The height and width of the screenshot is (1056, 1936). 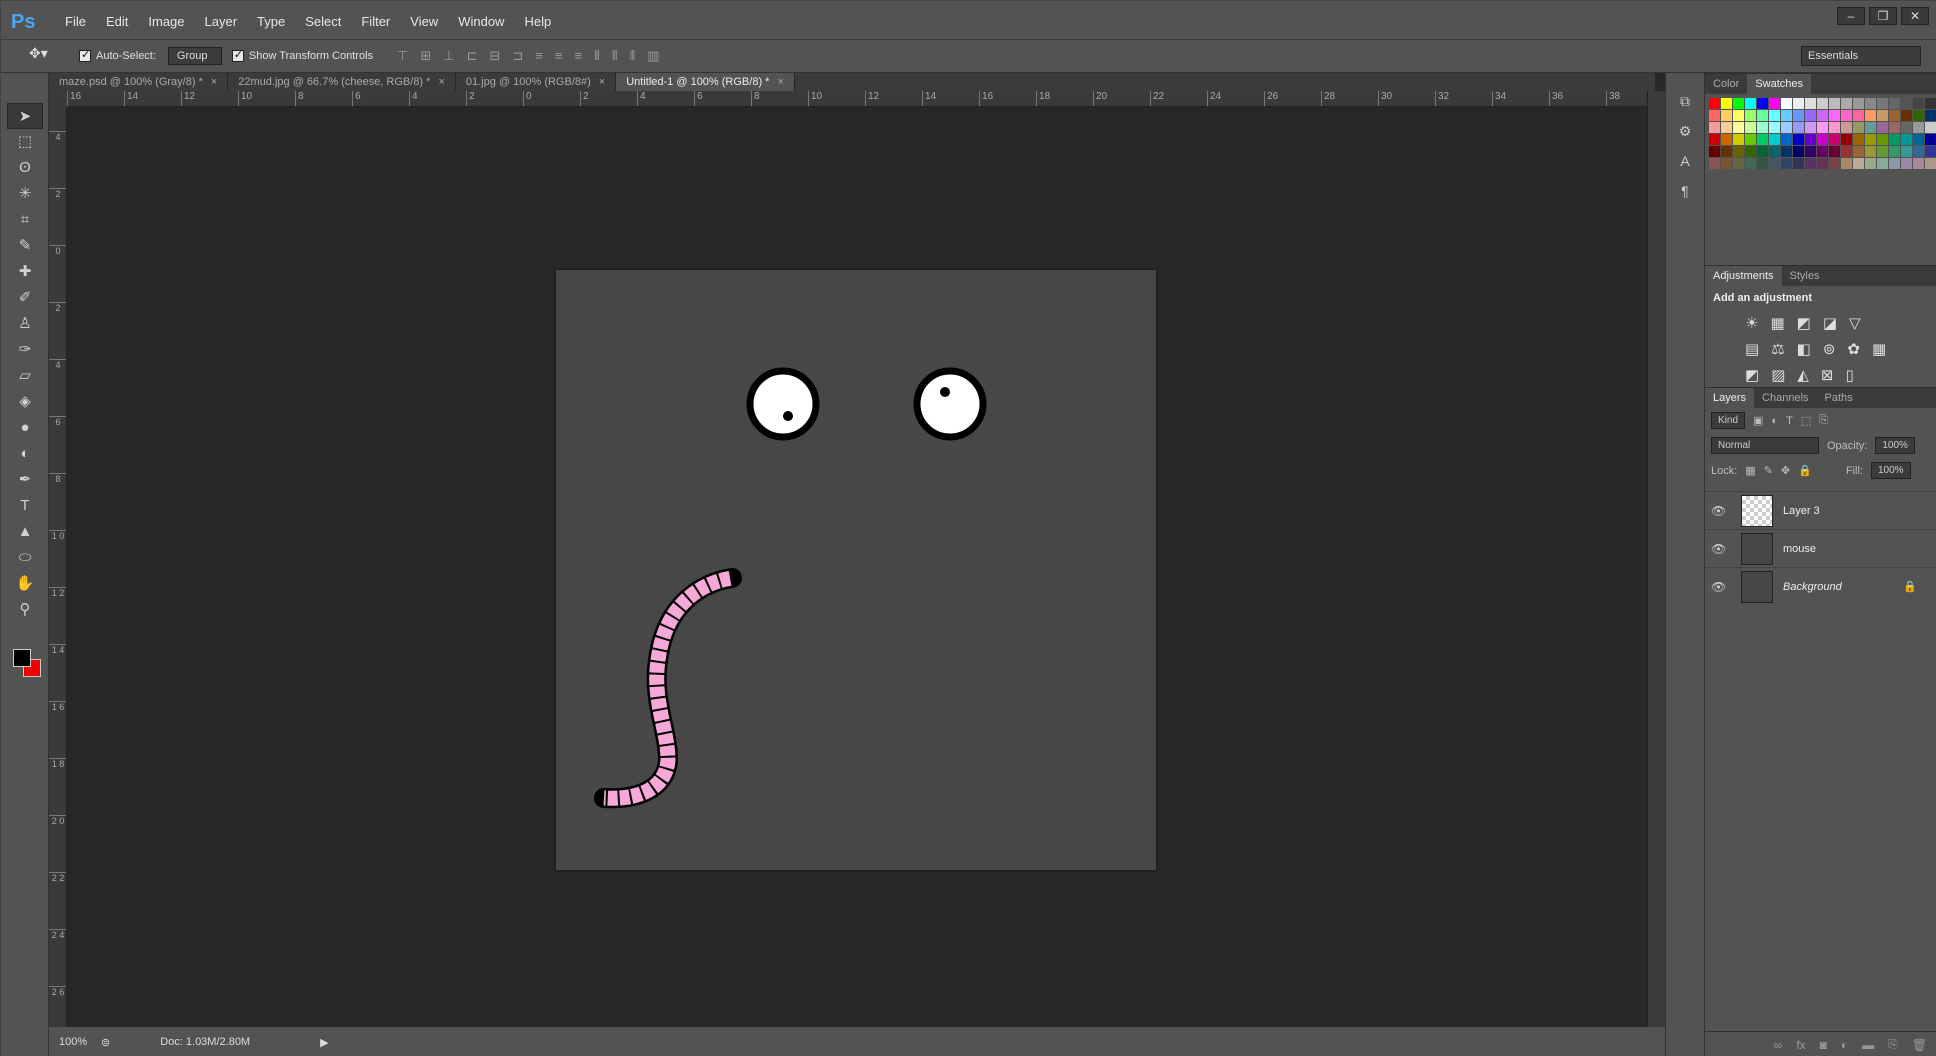 What do you see at coordinates (1685, 195) in the screenshot?
I see `paragraph-panel-icon: ¶` at bounding box center [1685, 195].